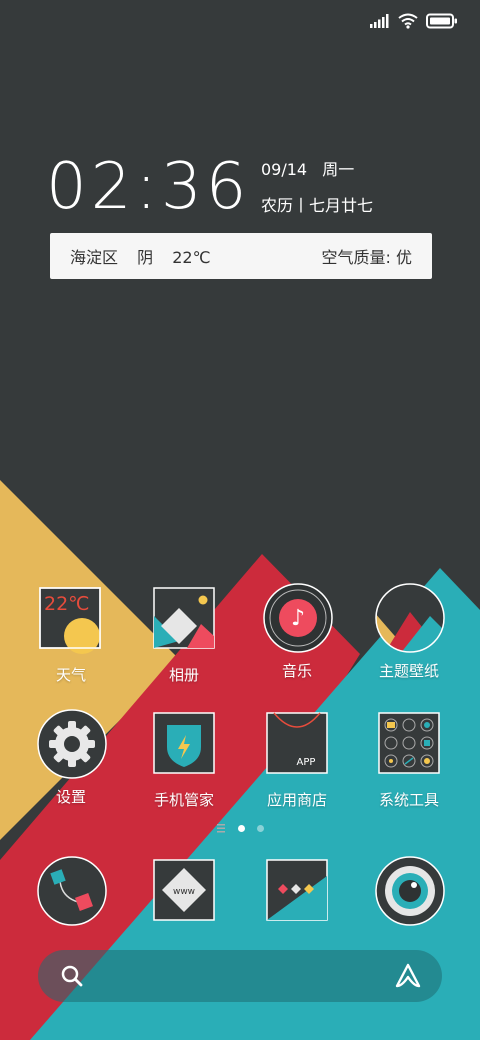  I want to click on theme-wallpaper-icon, so click(409, 617).